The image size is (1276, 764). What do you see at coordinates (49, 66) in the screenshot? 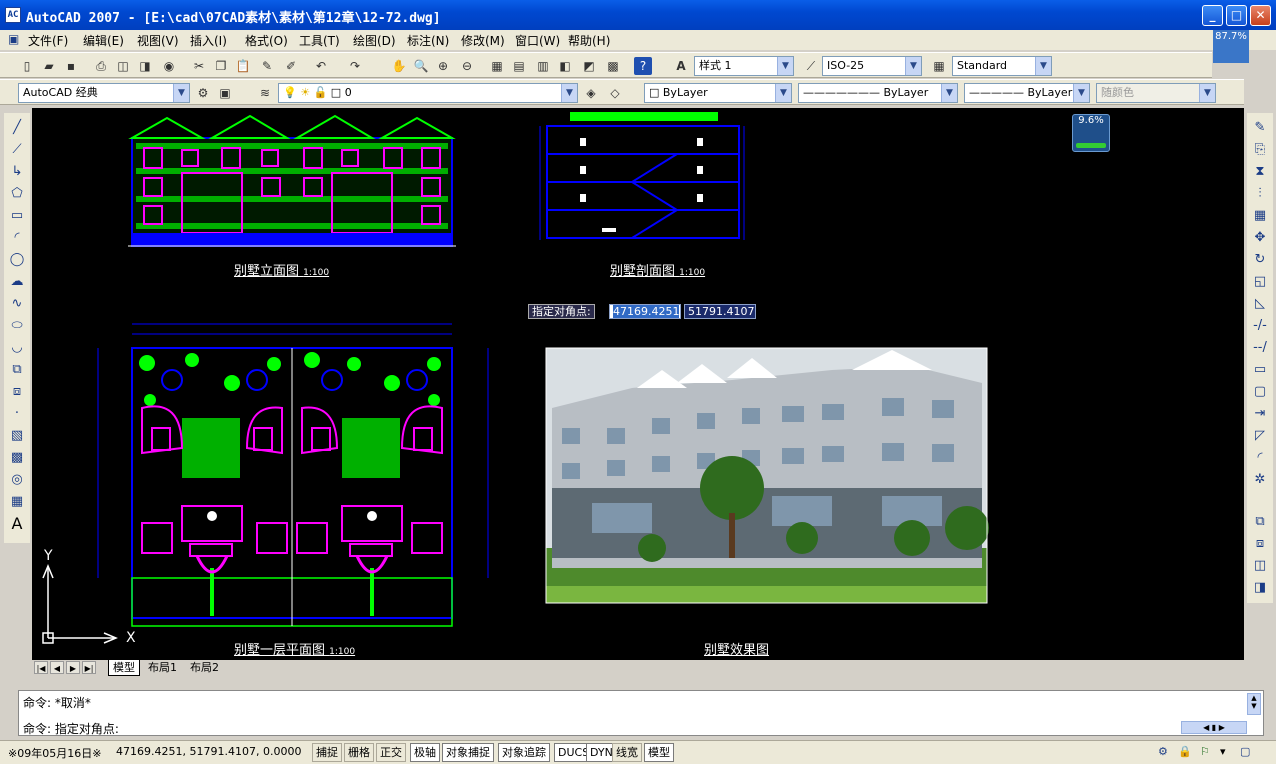
I see `open-icon: ▰` at bounding box center [49, 66].